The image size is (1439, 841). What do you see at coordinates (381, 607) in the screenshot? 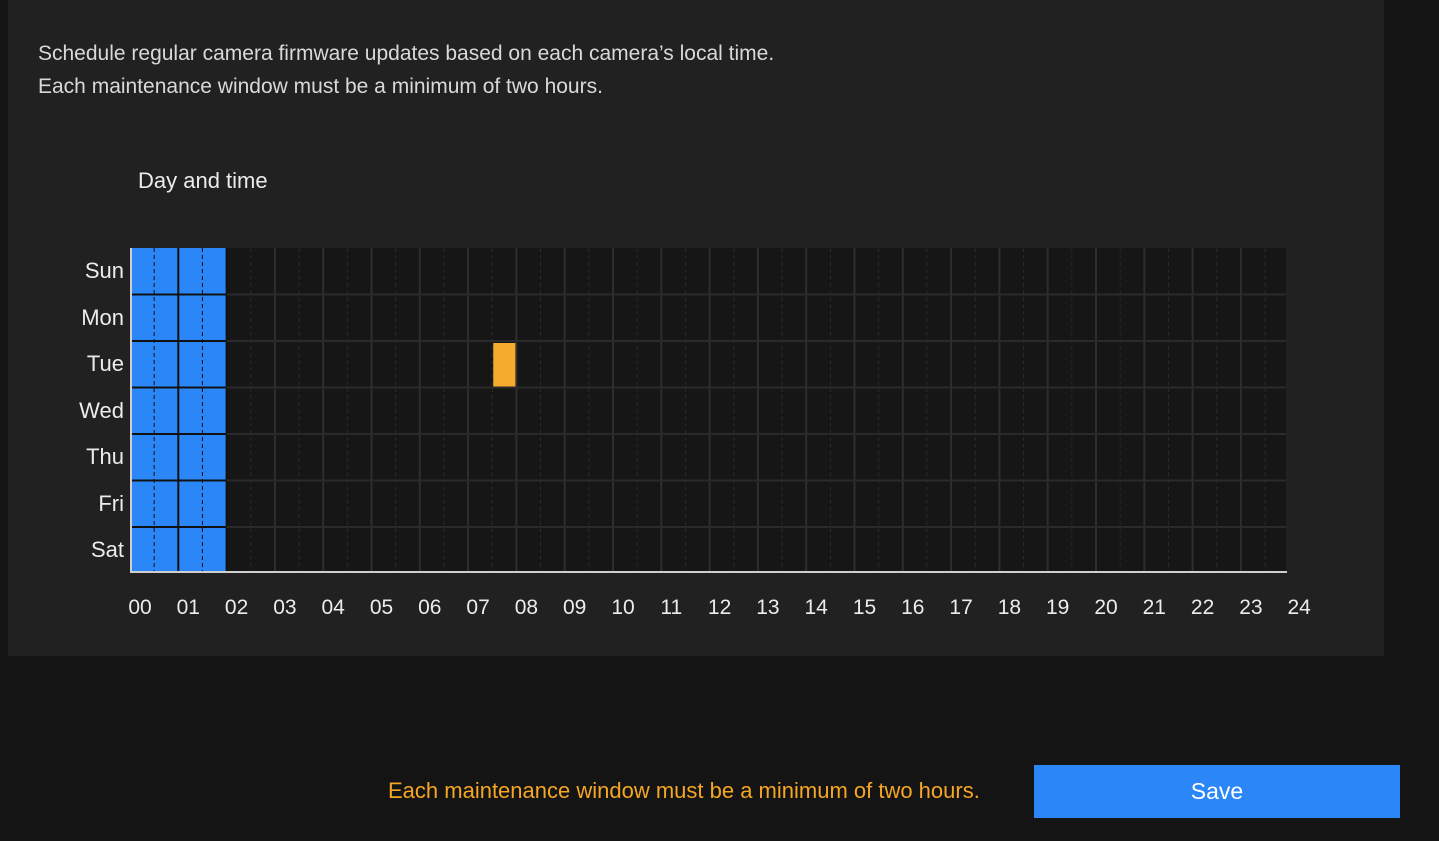
I see `hour-label-05: 05` at bounding box center [381, 607].